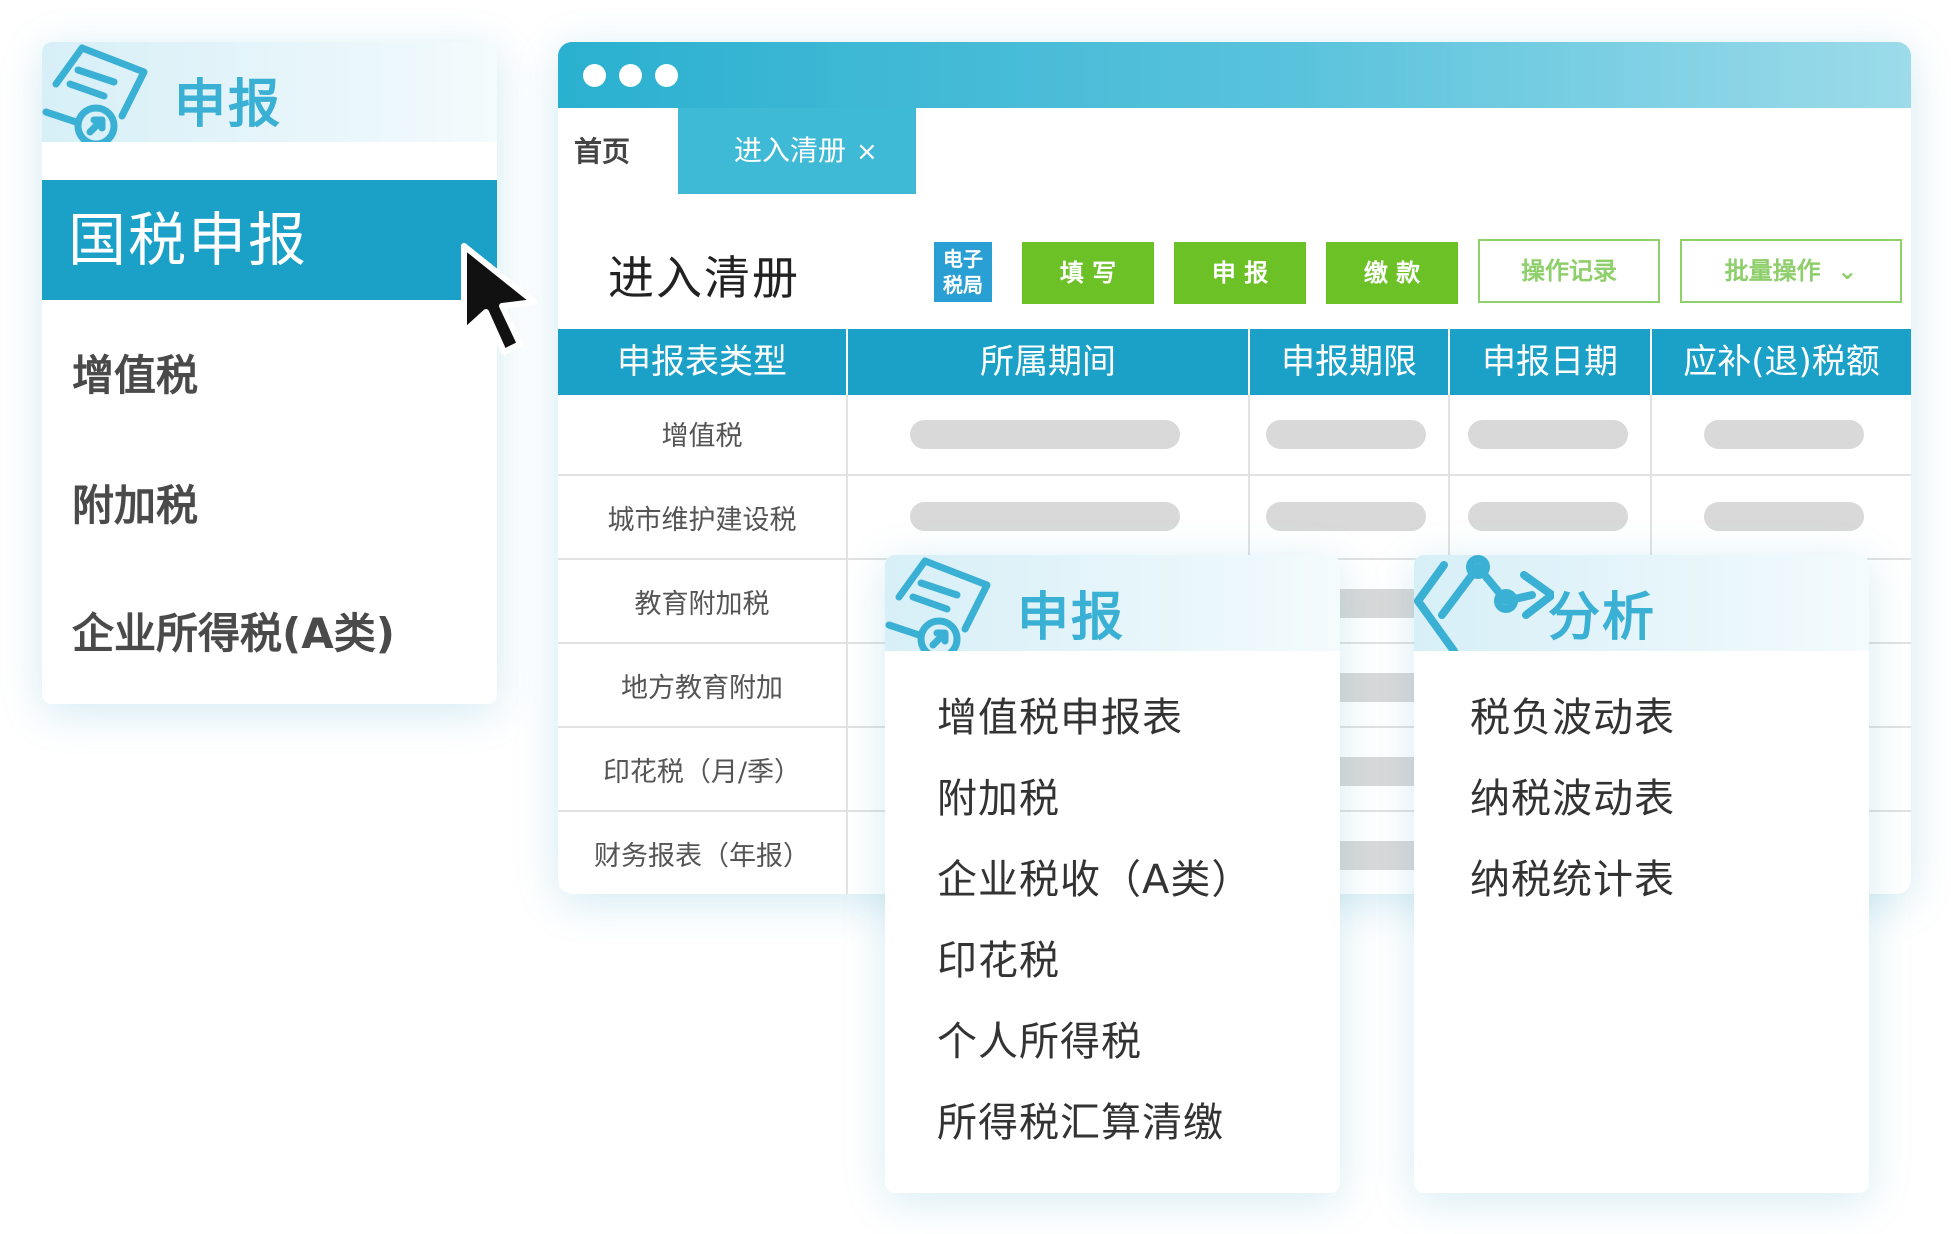 This screenshot has width=1951, height=1234. I want to click on table-row-label: 教育附加税, so click(702, 601).